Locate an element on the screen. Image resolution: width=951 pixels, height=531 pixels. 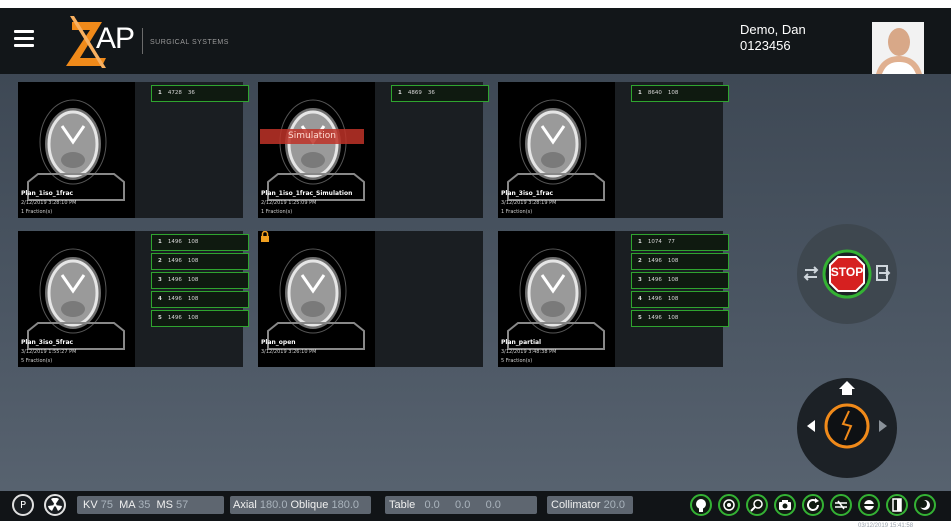
refresh-icon is located at coordinates (813, 504).